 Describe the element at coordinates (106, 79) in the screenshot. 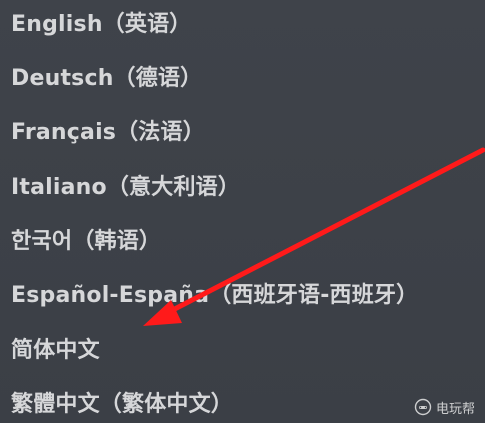

I see `language-option-german: Deutsch（德语）` at that location.